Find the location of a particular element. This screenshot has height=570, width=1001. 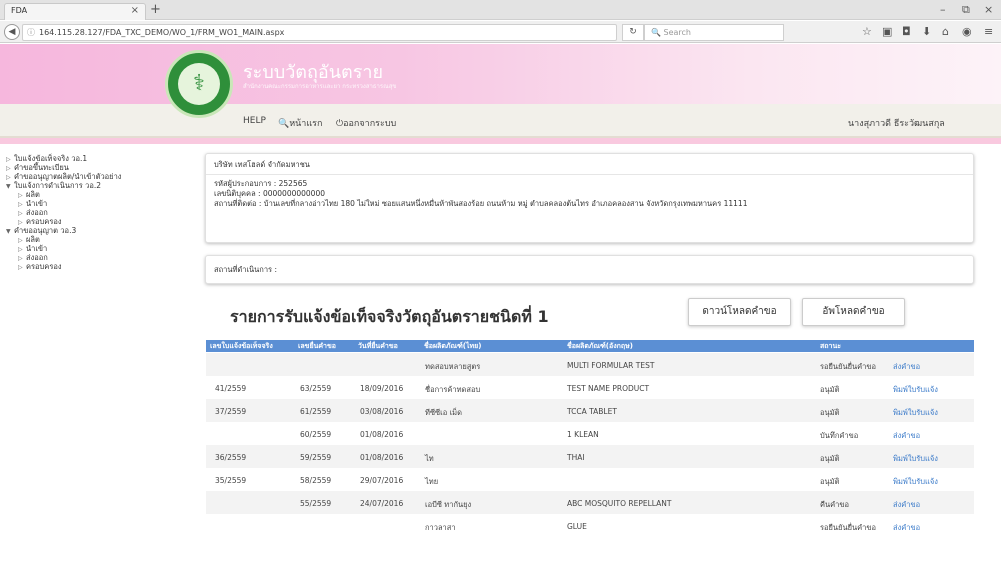

extension-icon: ◉ is located at coordinates (967, 31).